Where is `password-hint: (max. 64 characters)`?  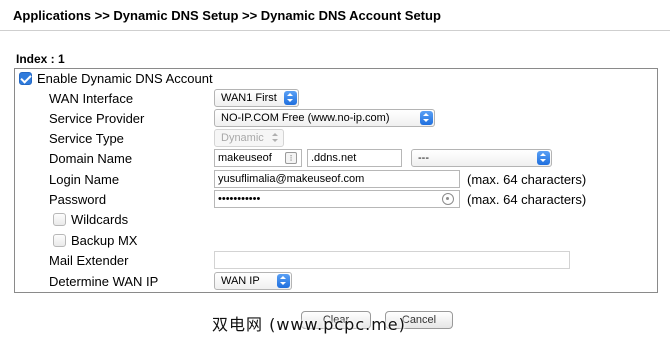
password-hint: (max. 64 characters) is located at coordinates (527, 199).